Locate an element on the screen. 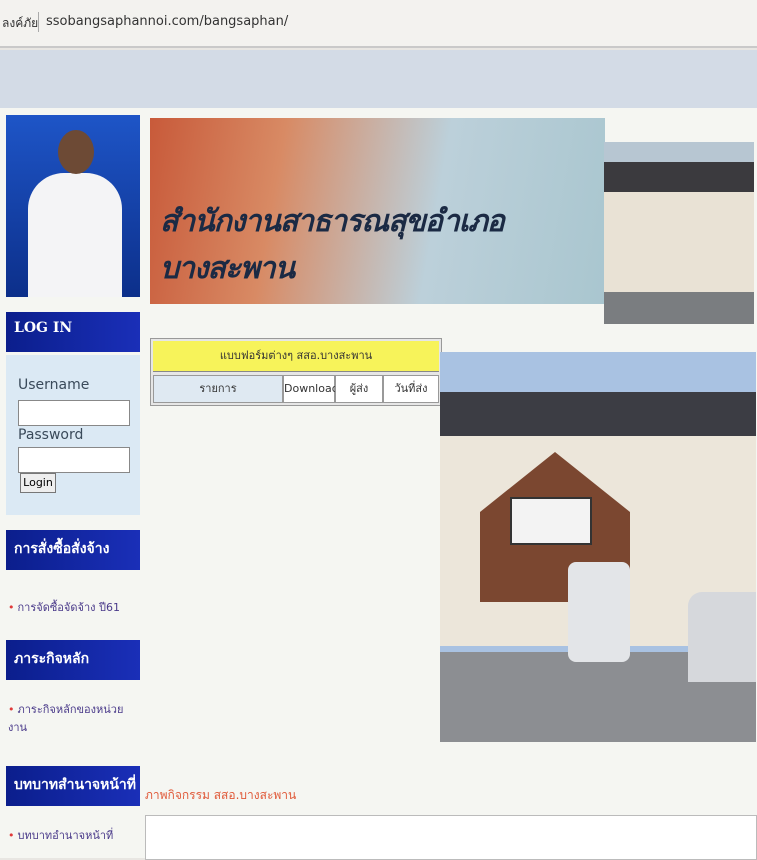 Image resolution: width=757 pixels, height=860 pixels. username-field is located at coordinates (74, 413).